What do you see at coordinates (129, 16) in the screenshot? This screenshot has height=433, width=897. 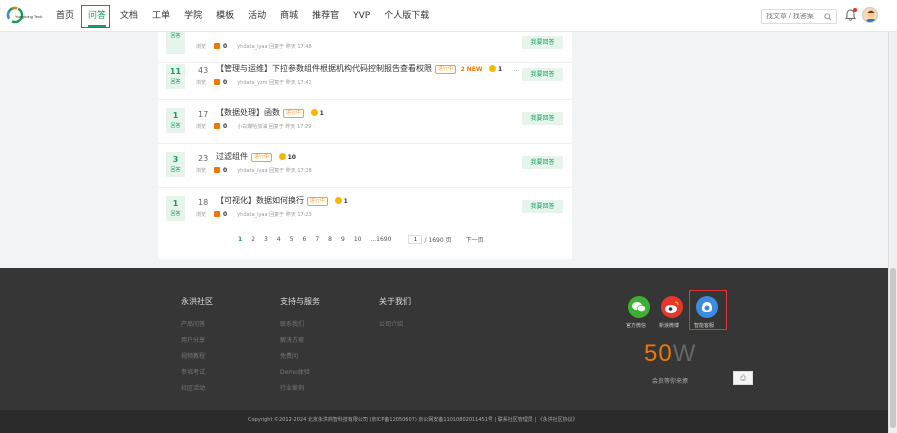 I see `nav-docs: 文档` at bounding box center [129, 16].